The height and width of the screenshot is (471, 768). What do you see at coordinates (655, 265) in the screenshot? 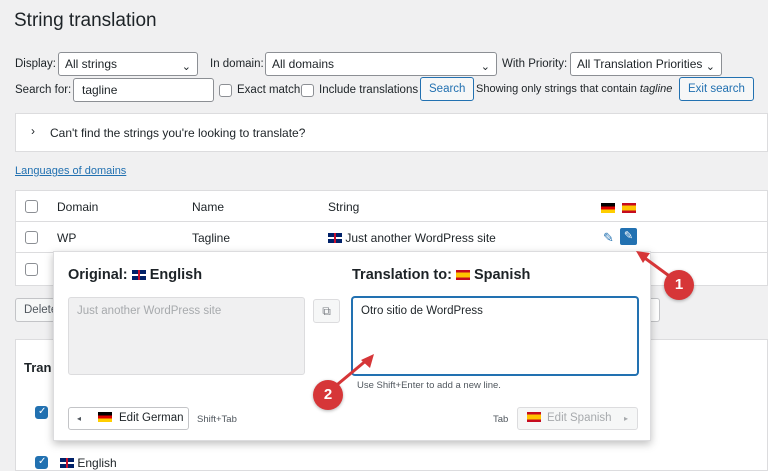
I see `arrow-one-icon` at bounding box center [655, 265].